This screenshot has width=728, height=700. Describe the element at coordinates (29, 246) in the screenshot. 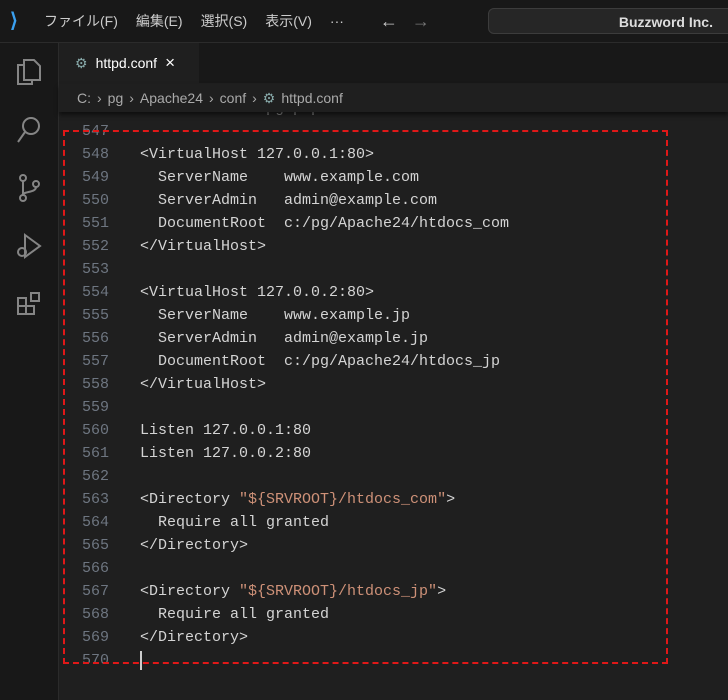

I see `run-debug-icon` at that location.